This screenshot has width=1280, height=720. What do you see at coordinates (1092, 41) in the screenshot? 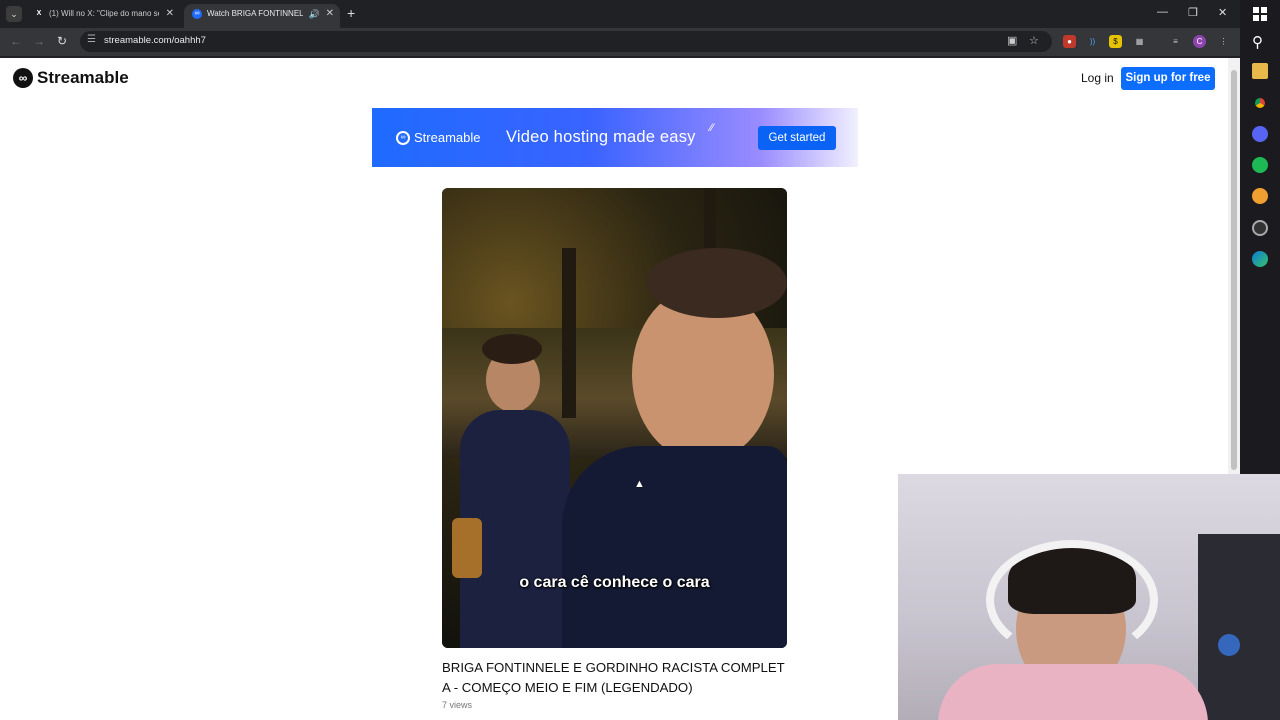
I see `extension-wave-icon: ))` at bounding box center [1092, 41].